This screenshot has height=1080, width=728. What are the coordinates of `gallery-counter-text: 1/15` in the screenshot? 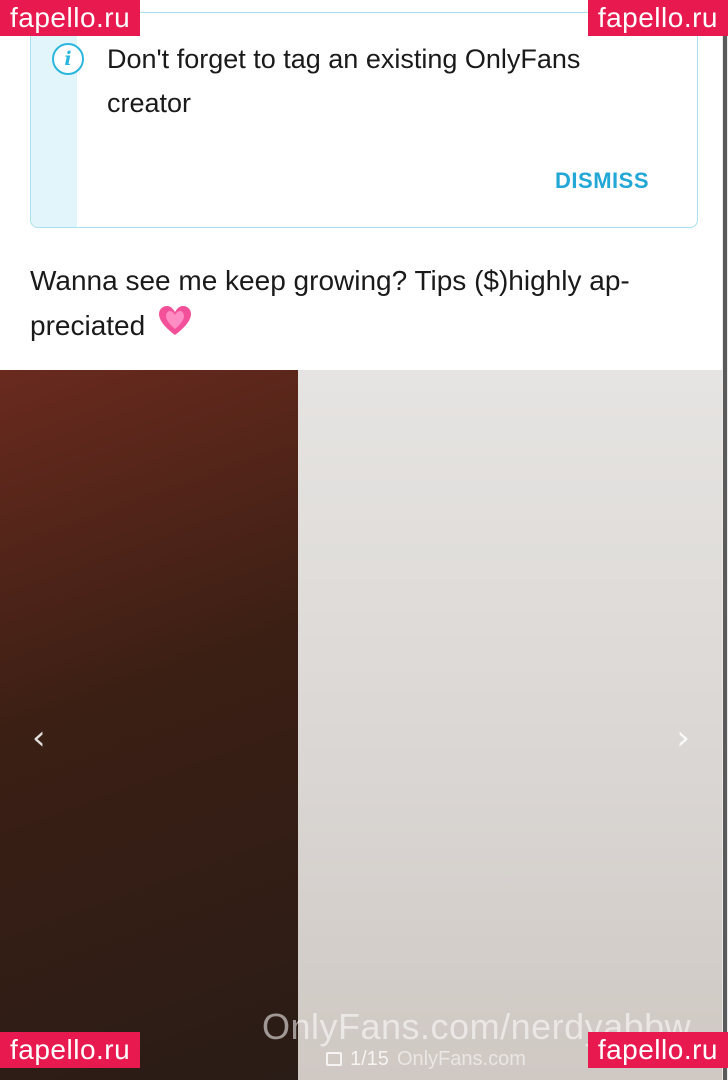 It's located at (369, 1058).